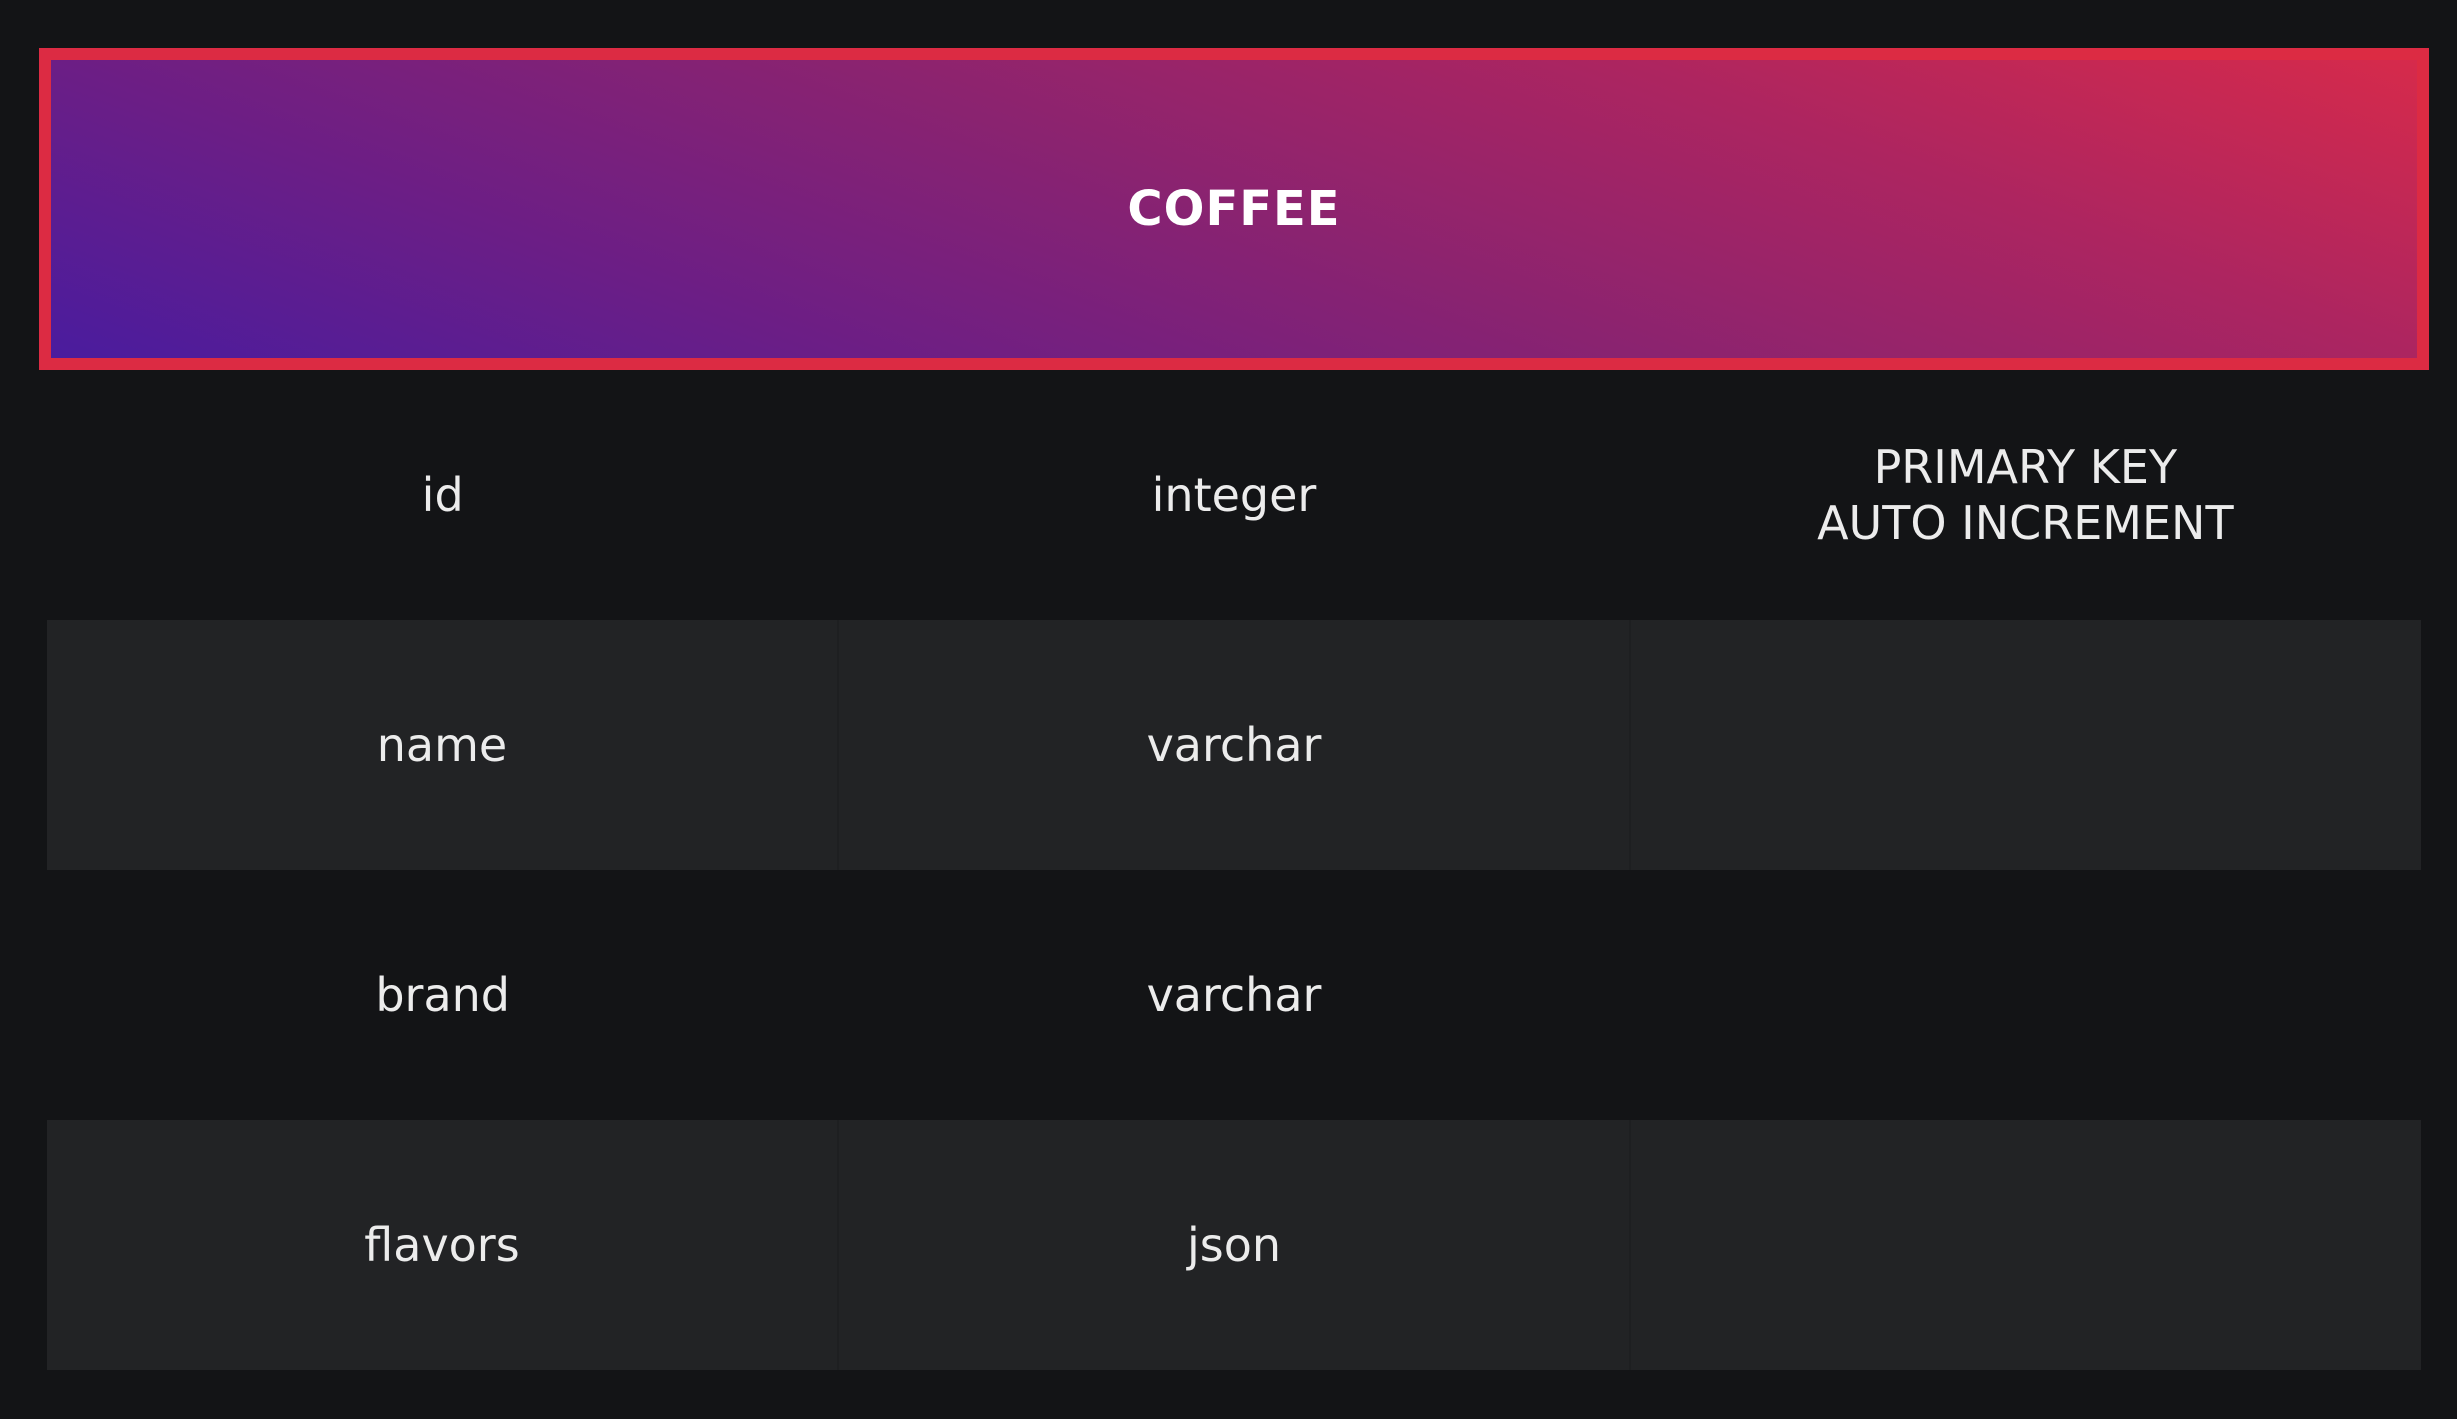  Describe the element at coordinates (442, 1245) in the screenshot. I see `column-name: flavors` at that location.